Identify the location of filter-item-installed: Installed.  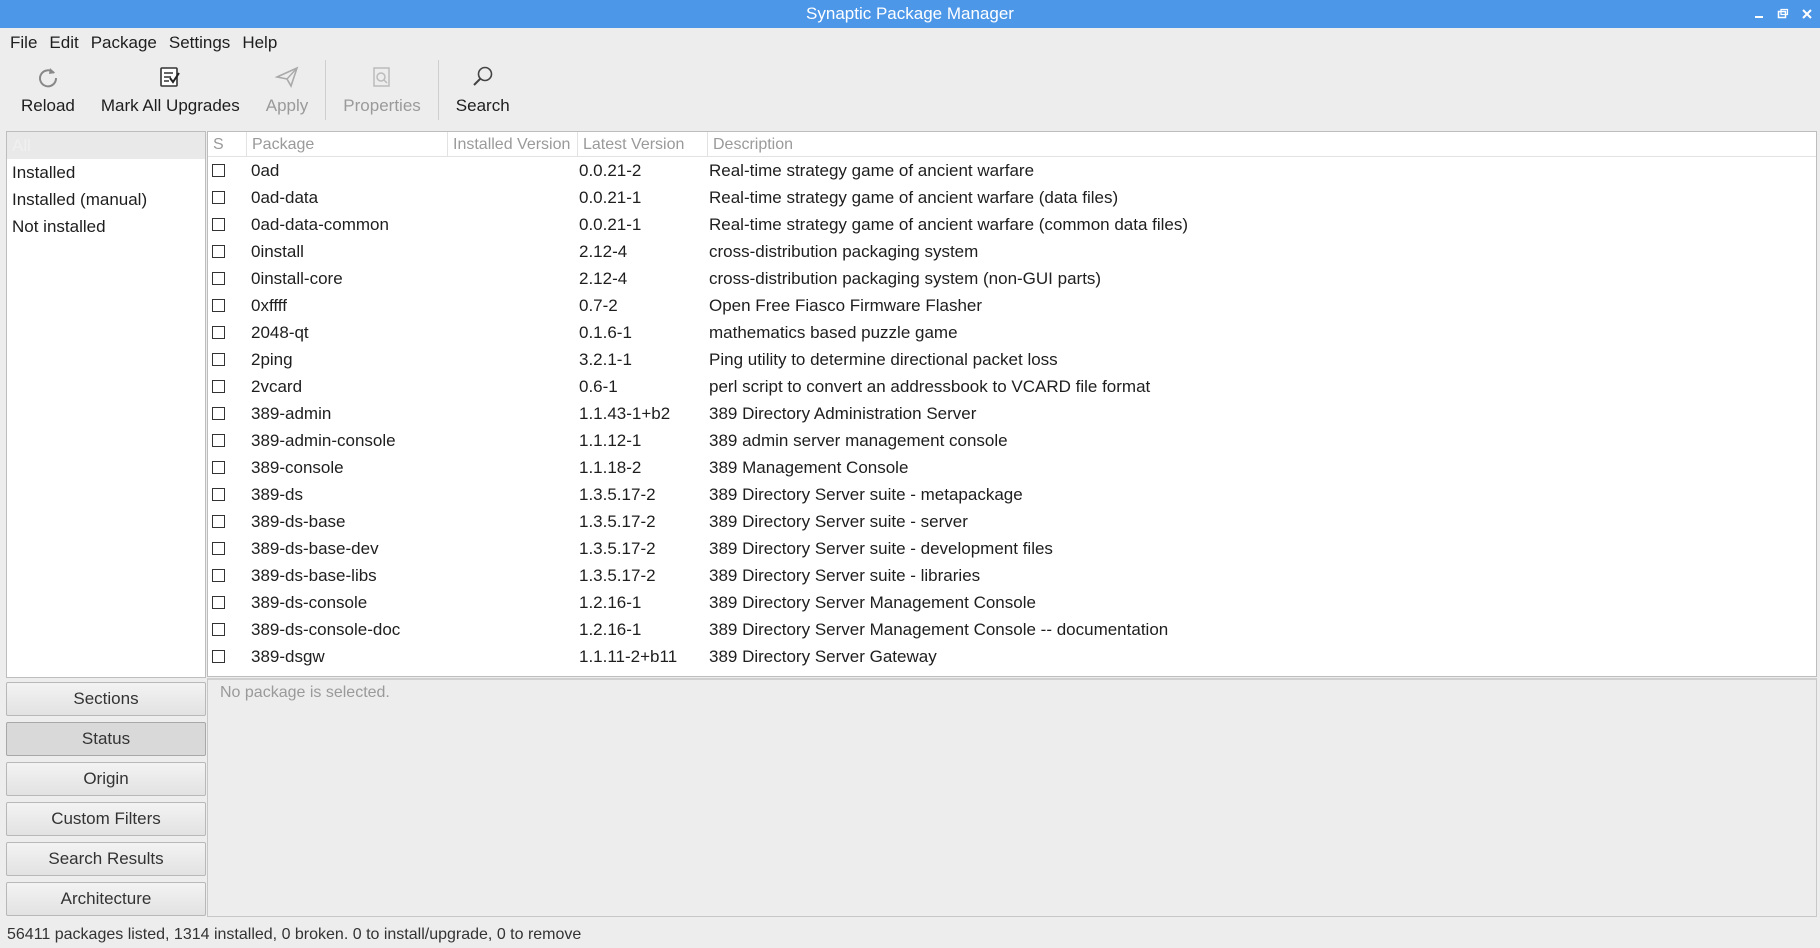
(106, 172).